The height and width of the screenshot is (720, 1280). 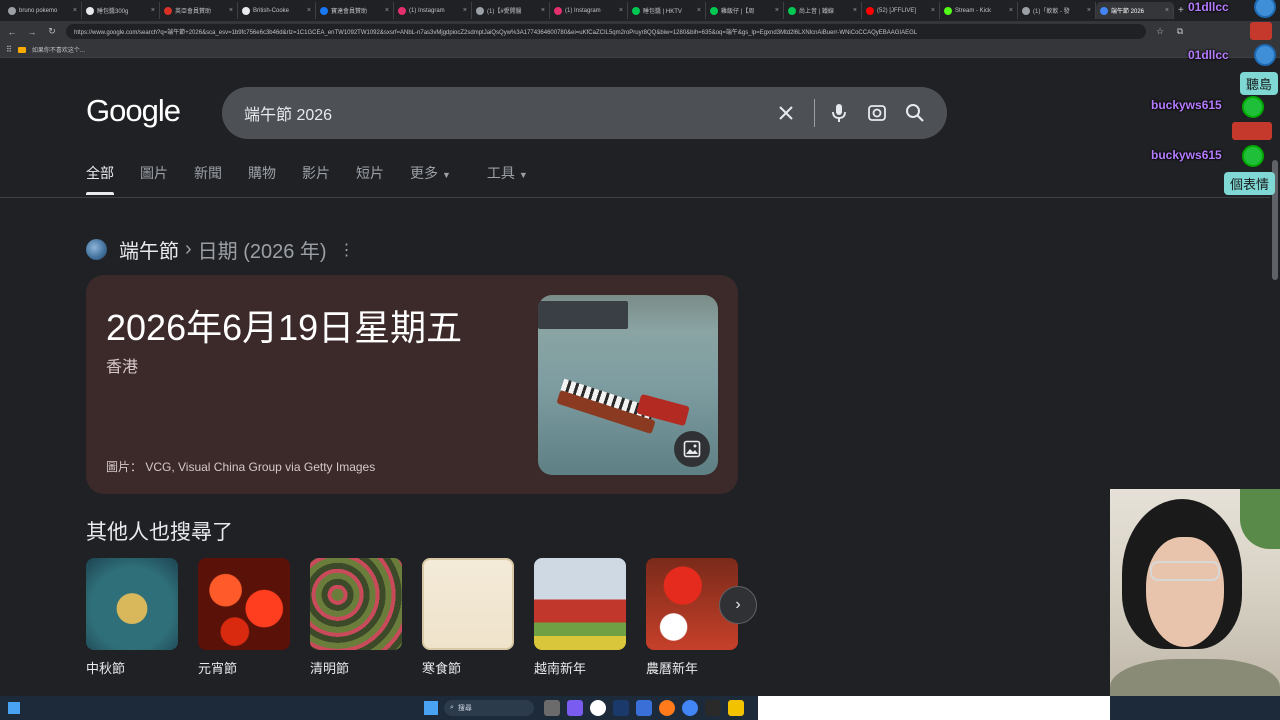 What do you see at coordinates (271, 10) in the screenshot?
I see `browser-tab-label: British-Cooke` at bounding box center [271, 10].